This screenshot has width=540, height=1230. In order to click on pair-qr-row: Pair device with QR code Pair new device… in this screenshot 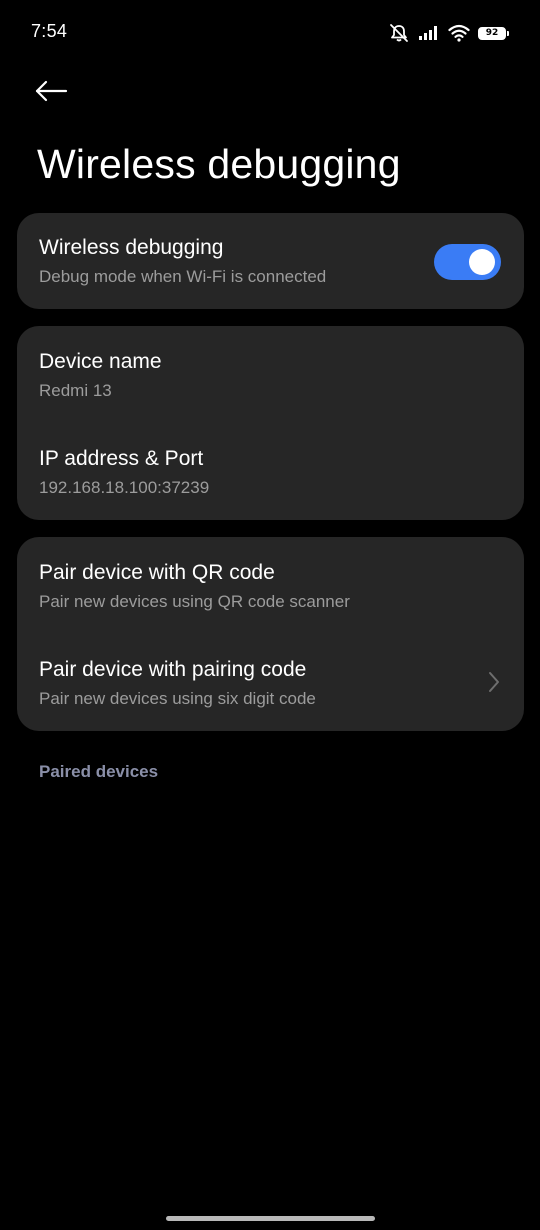, I will do `click(270, 585)`.